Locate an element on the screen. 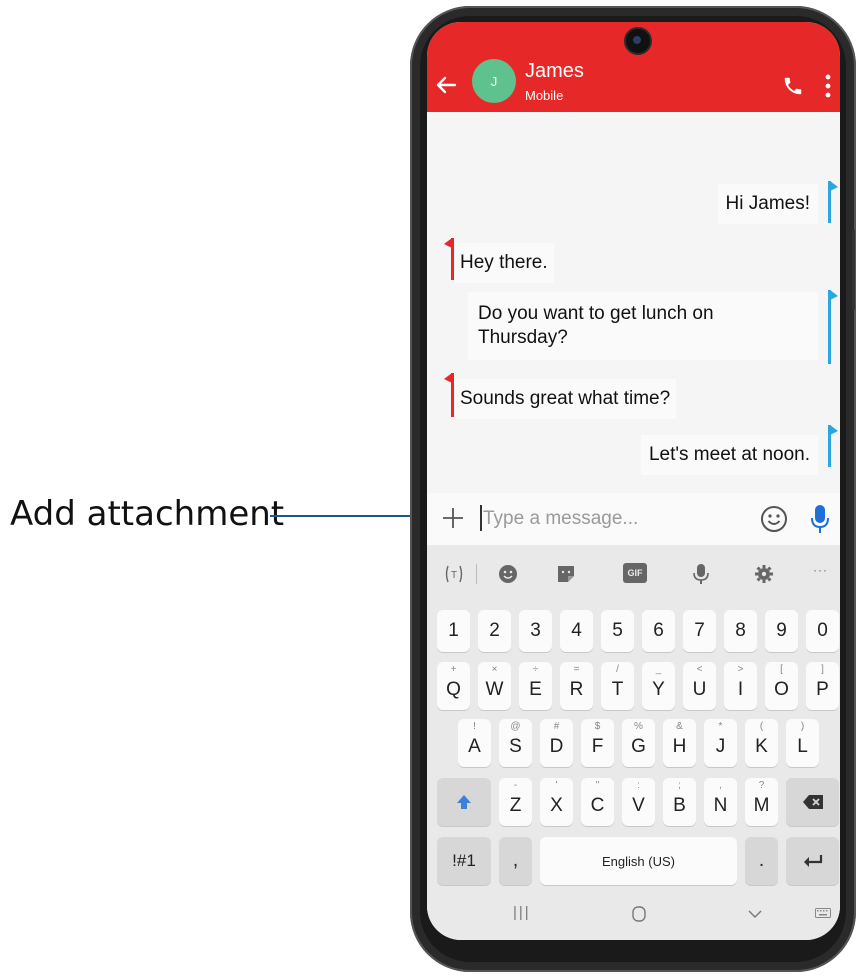  key: ÷ E is located at coordinates (535, 686).